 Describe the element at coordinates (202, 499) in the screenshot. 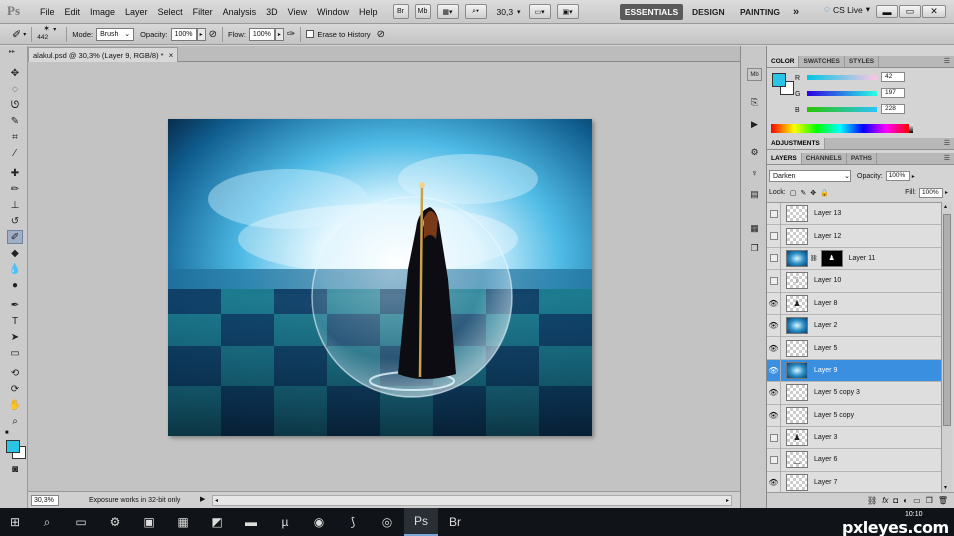

I see `status-menu-arrow-icon: ▶` at that location.